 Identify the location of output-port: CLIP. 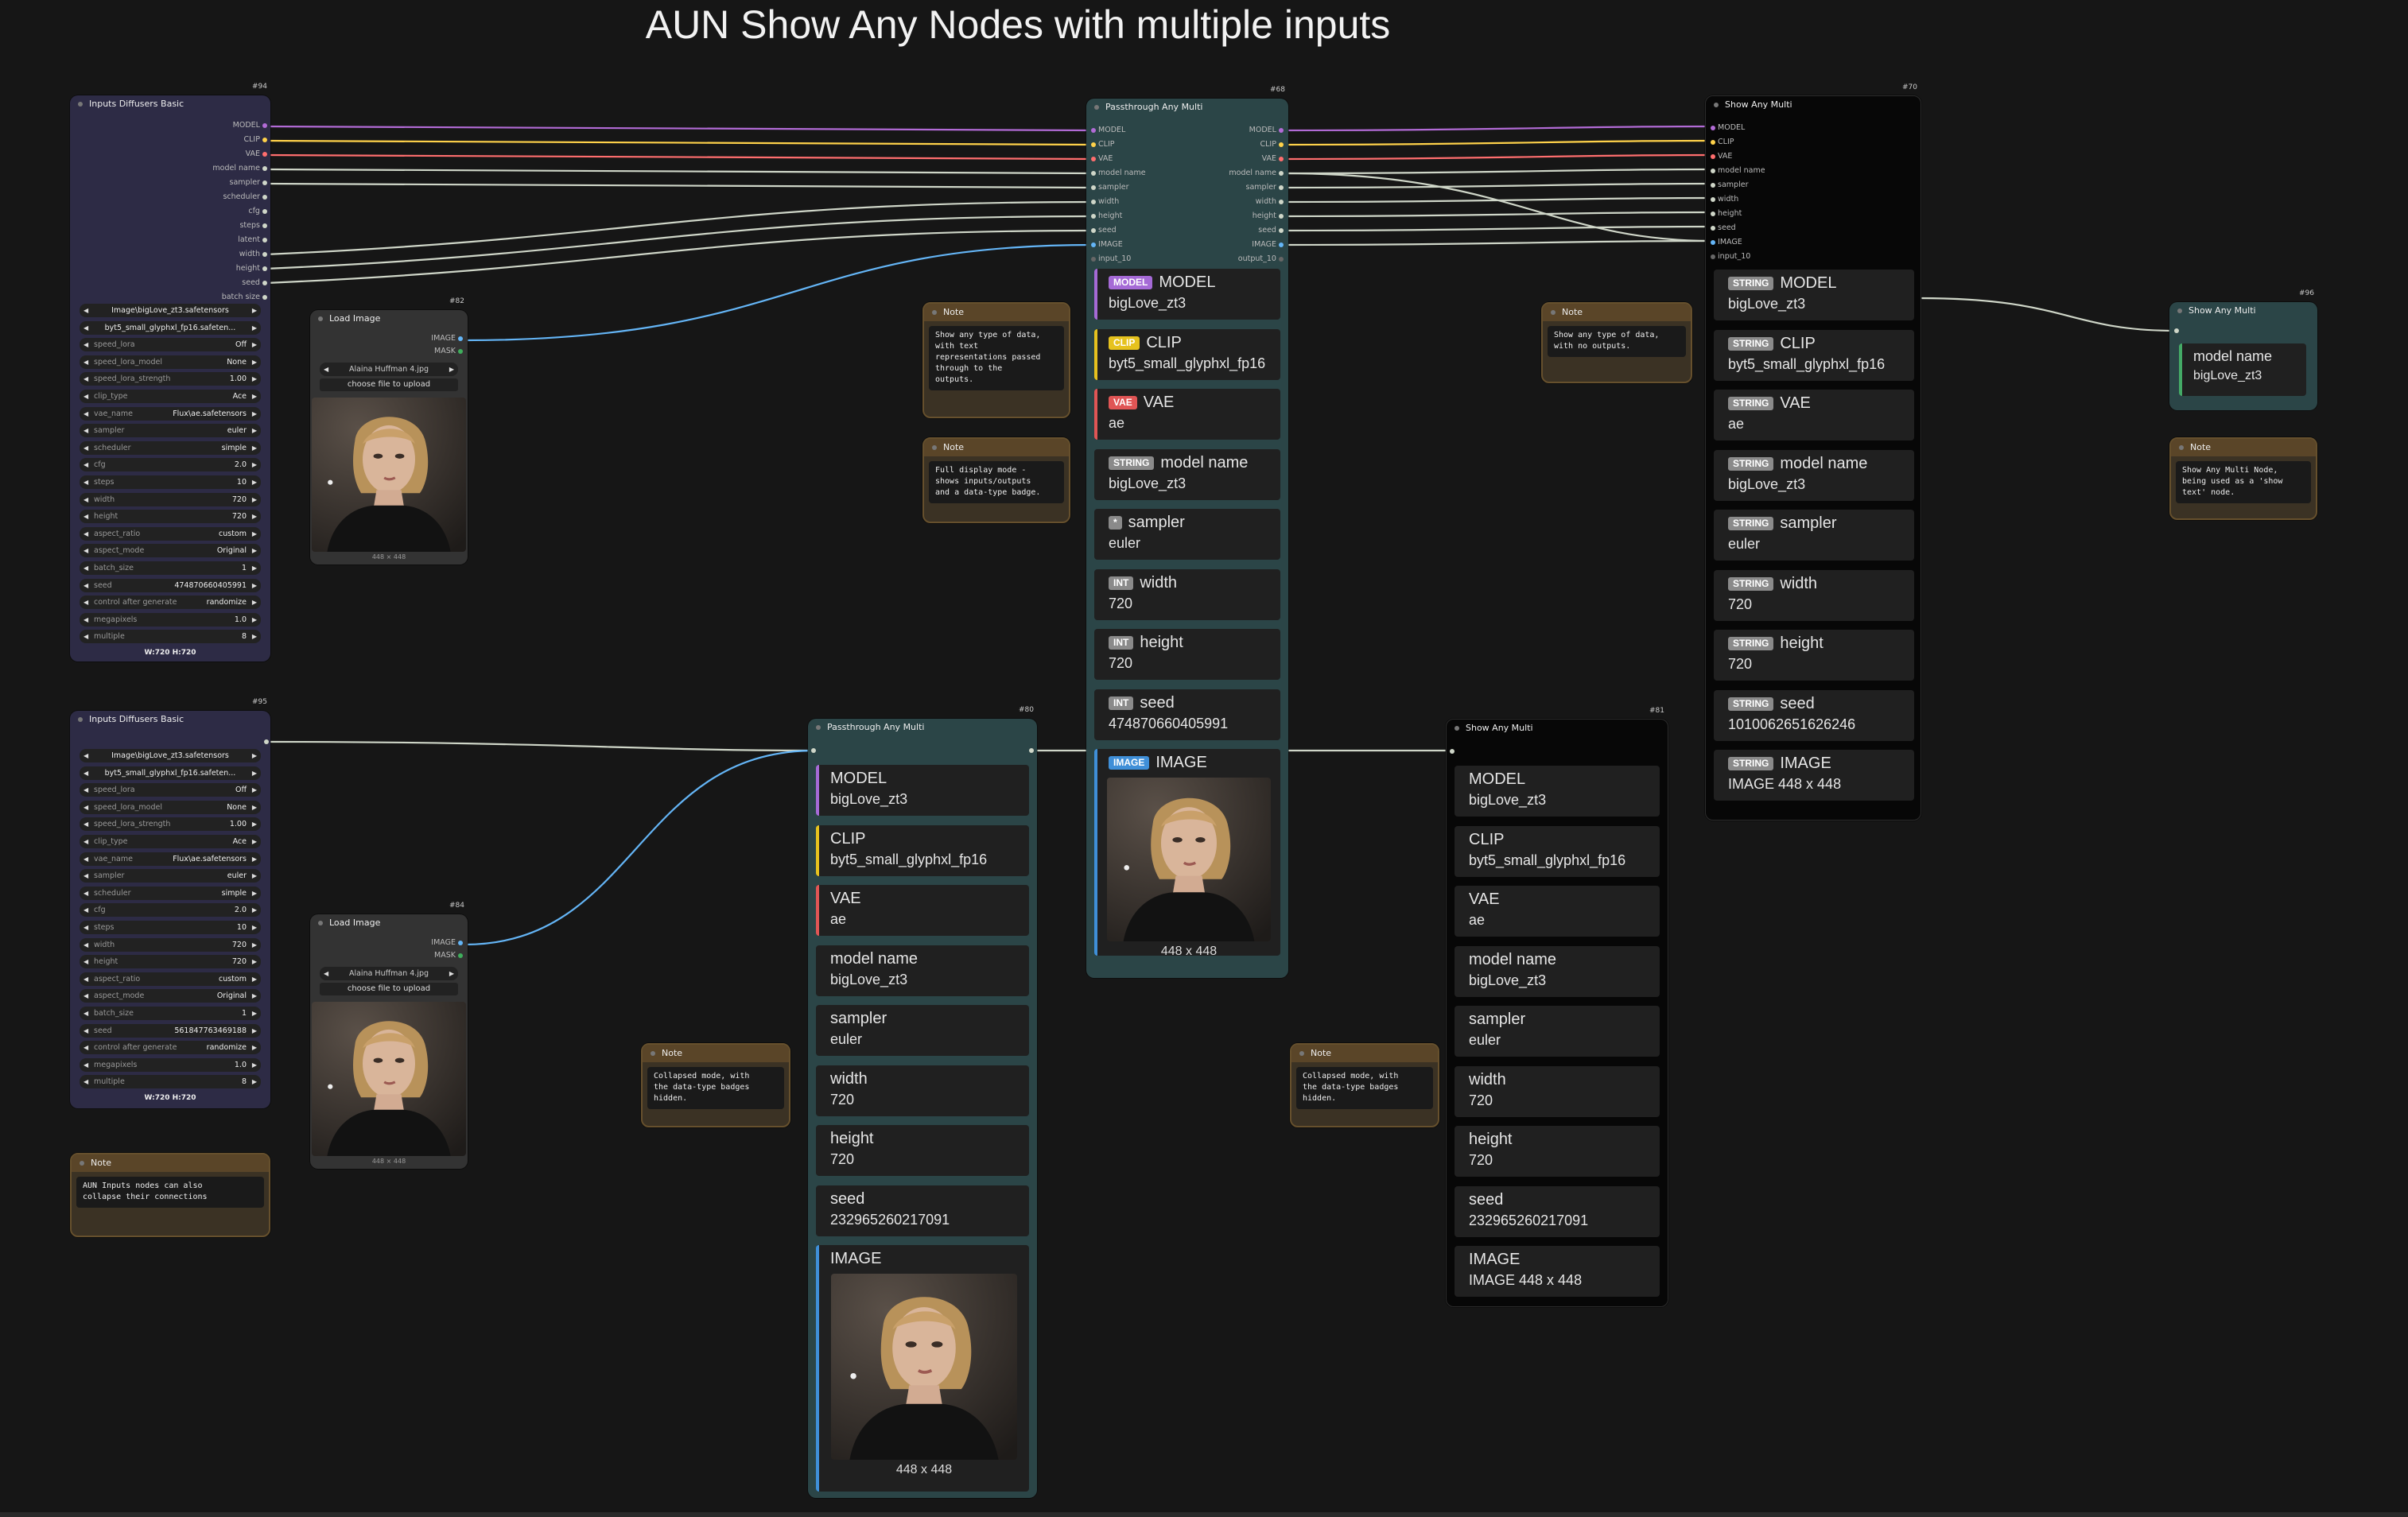
(1272, 144).